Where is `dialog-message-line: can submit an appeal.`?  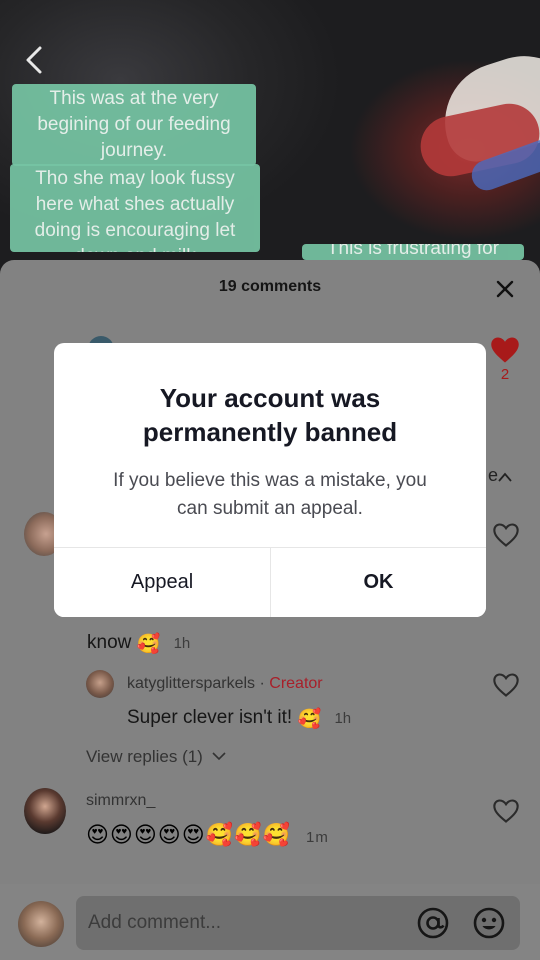
dialog-message-line: can submit an appeal. is located at coordinates (270, 508).